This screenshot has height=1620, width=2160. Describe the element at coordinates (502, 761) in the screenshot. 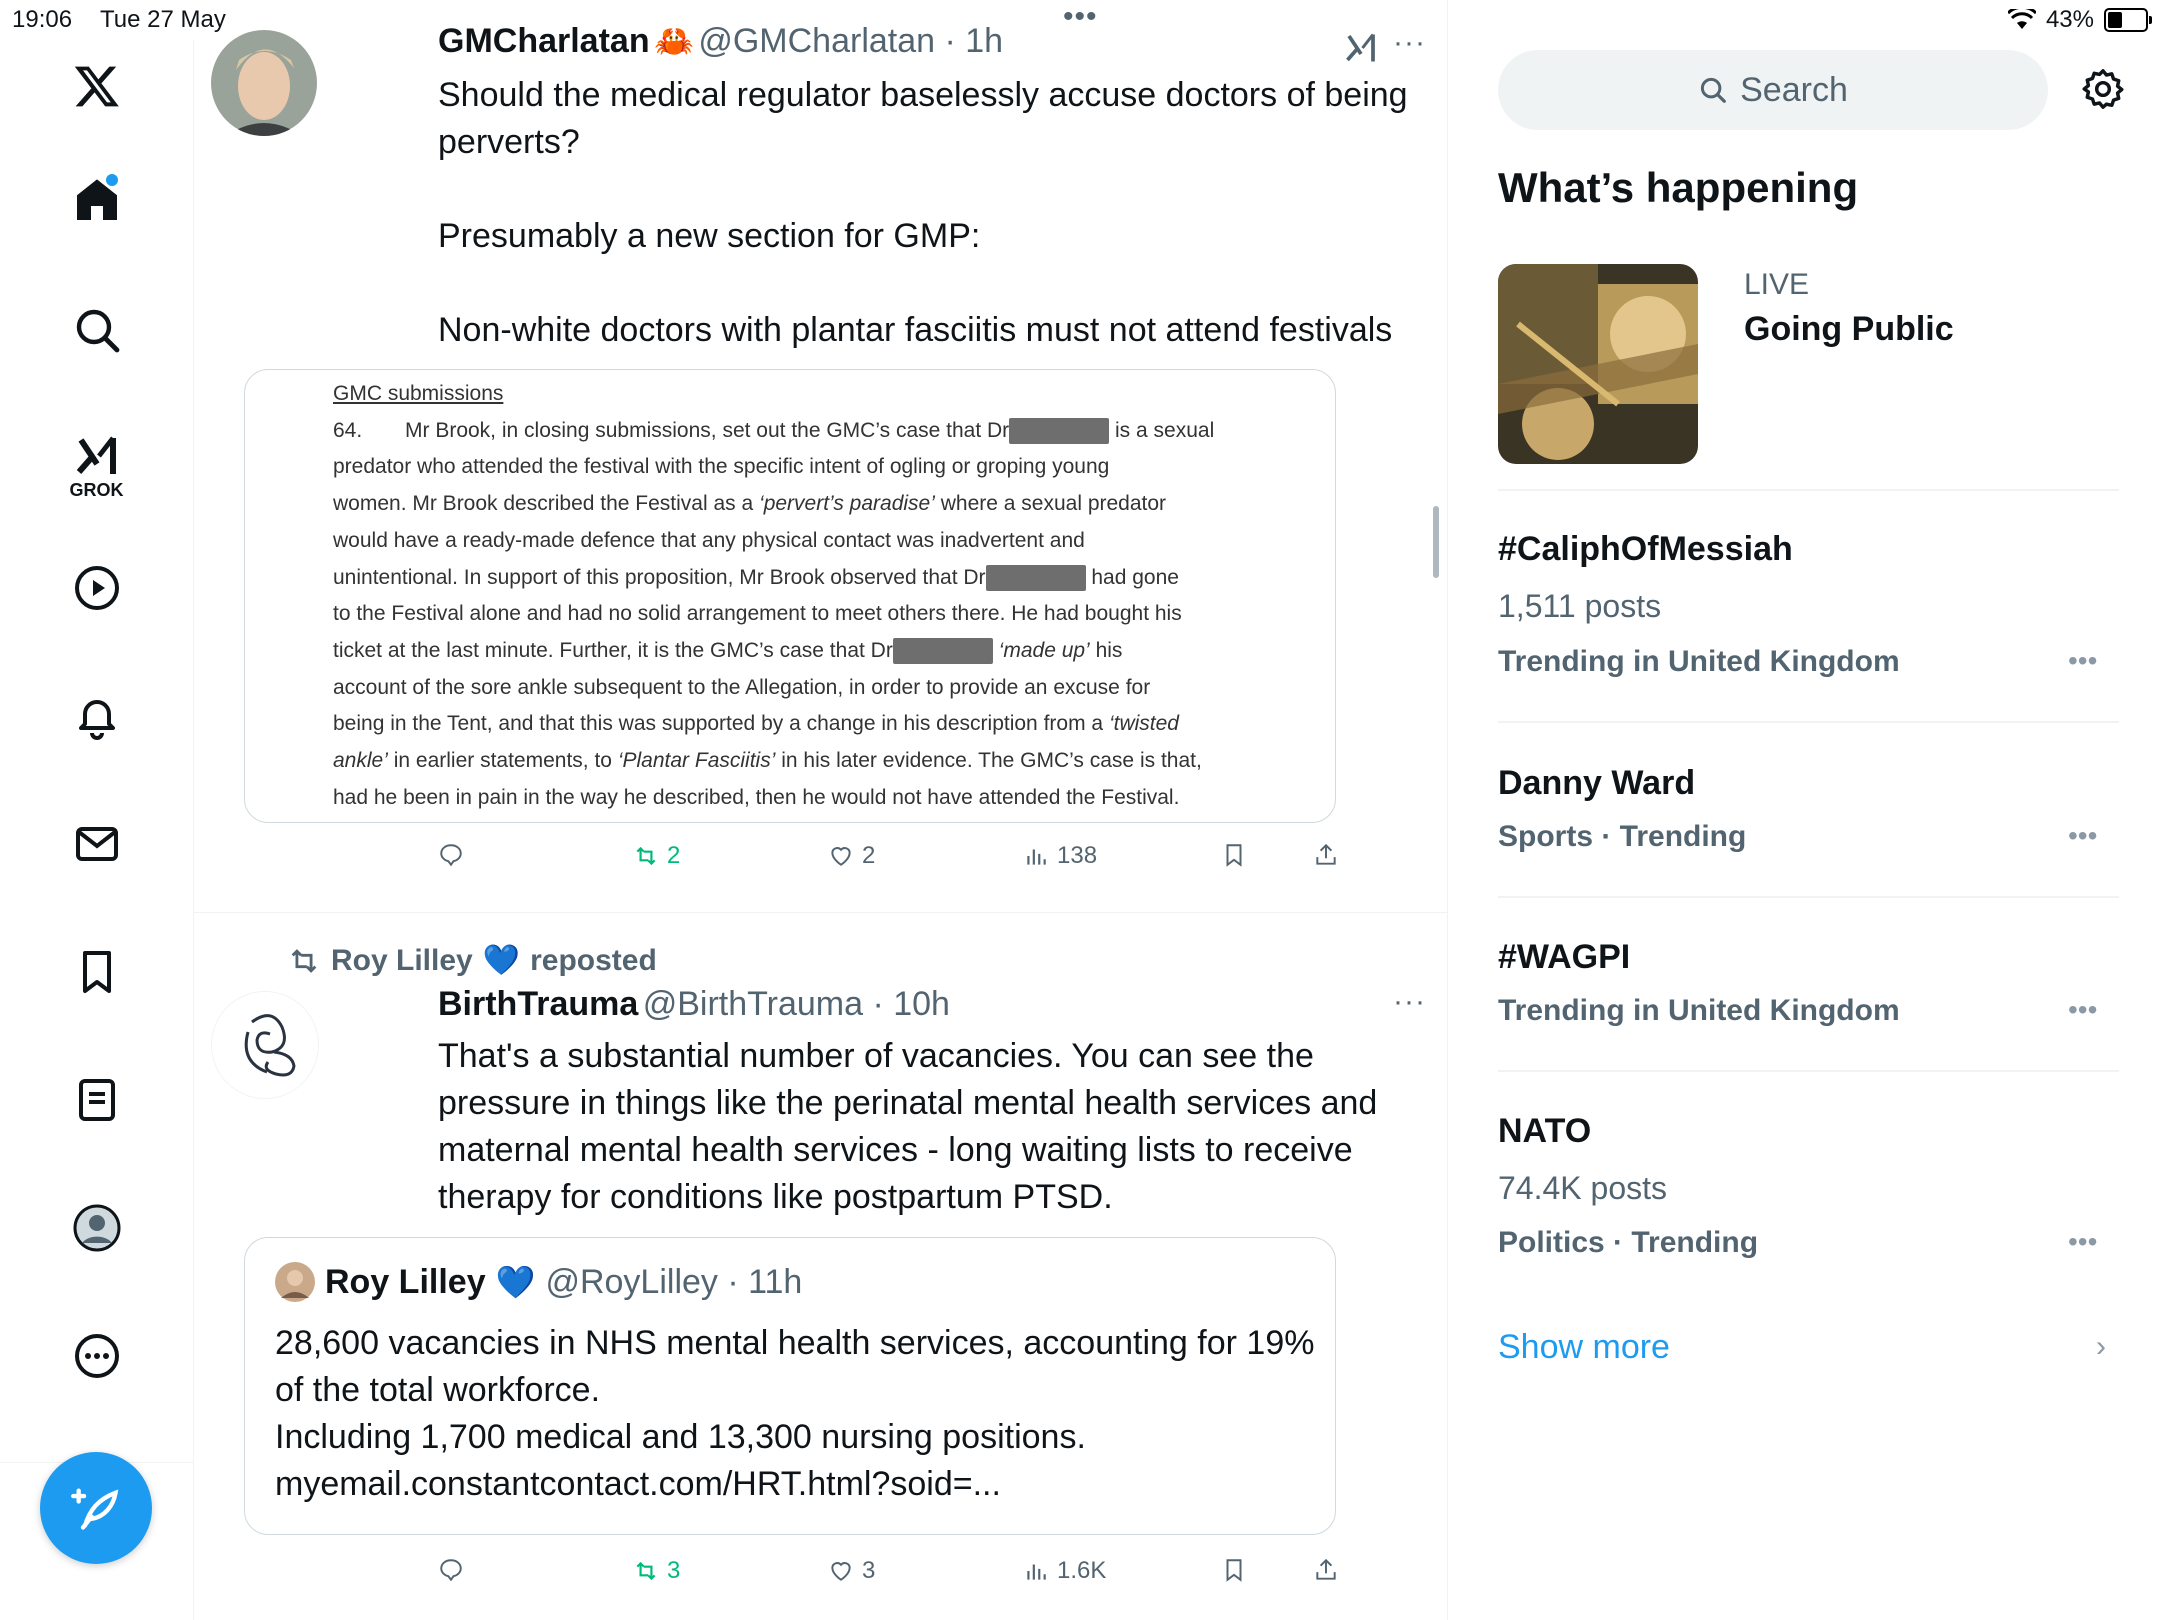

I see `doc-line: in earlier statements, to` at that location.